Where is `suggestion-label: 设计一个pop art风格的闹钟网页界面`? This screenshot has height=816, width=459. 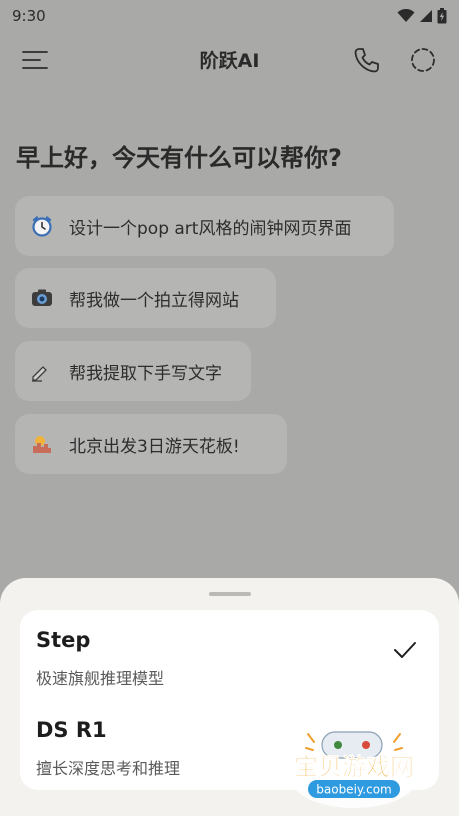
suggestion-label: 设计一个pop art风格的闹钟网页界面 is located at coordinates (210, 228).